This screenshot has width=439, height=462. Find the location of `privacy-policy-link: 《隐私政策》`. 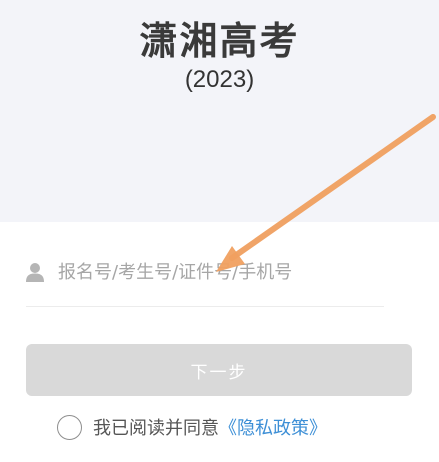

privacy-policy-link: 《隐私政策》 is located at coordinates (273, 427).